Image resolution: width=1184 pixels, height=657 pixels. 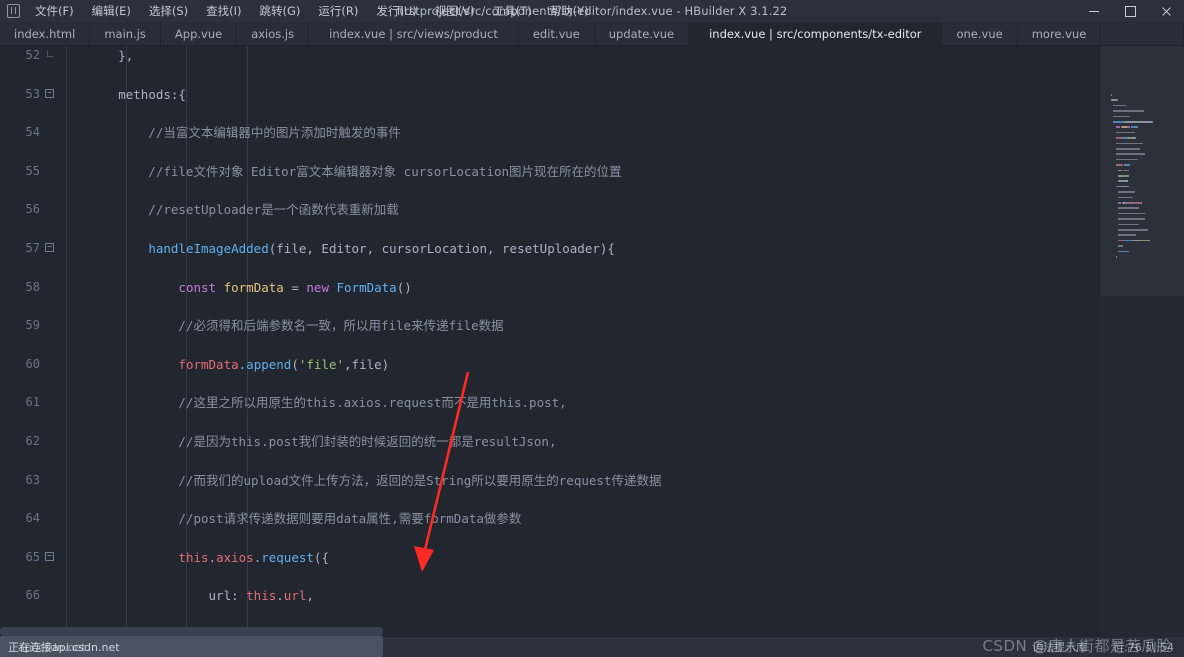 What do you see at coordinates (549, 557) in the screenshot?
I see `code-line-65: 65− this.axios.request({` at bounding box center [549, 557].